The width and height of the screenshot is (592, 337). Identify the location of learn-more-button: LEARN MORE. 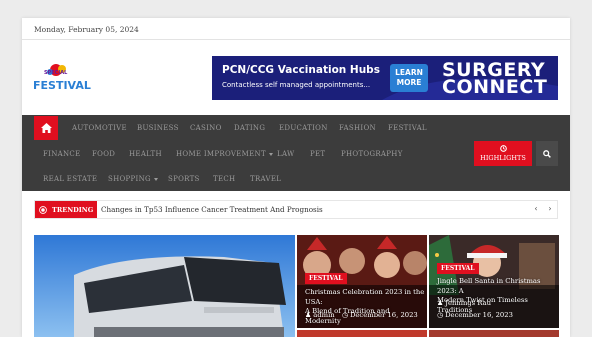
(409, 78).